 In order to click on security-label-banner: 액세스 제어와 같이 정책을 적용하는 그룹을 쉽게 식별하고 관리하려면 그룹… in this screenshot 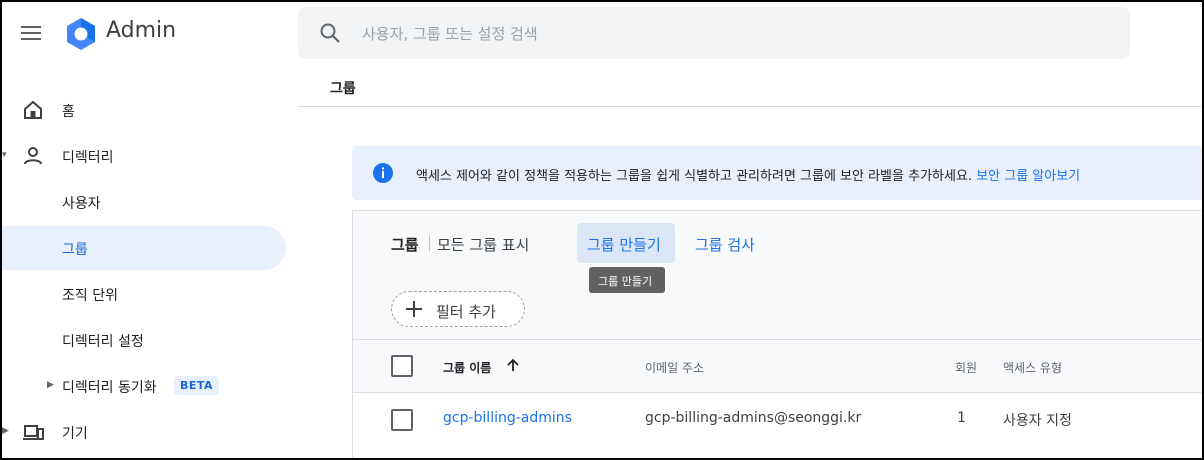, I will do `click(777, 173)`.